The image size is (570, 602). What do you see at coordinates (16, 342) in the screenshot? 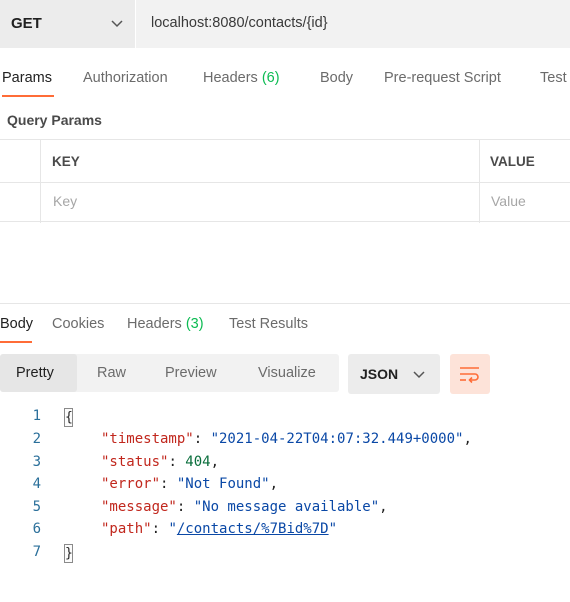
I see `active-response-tab-indicator` at bounding box center [16, 342].